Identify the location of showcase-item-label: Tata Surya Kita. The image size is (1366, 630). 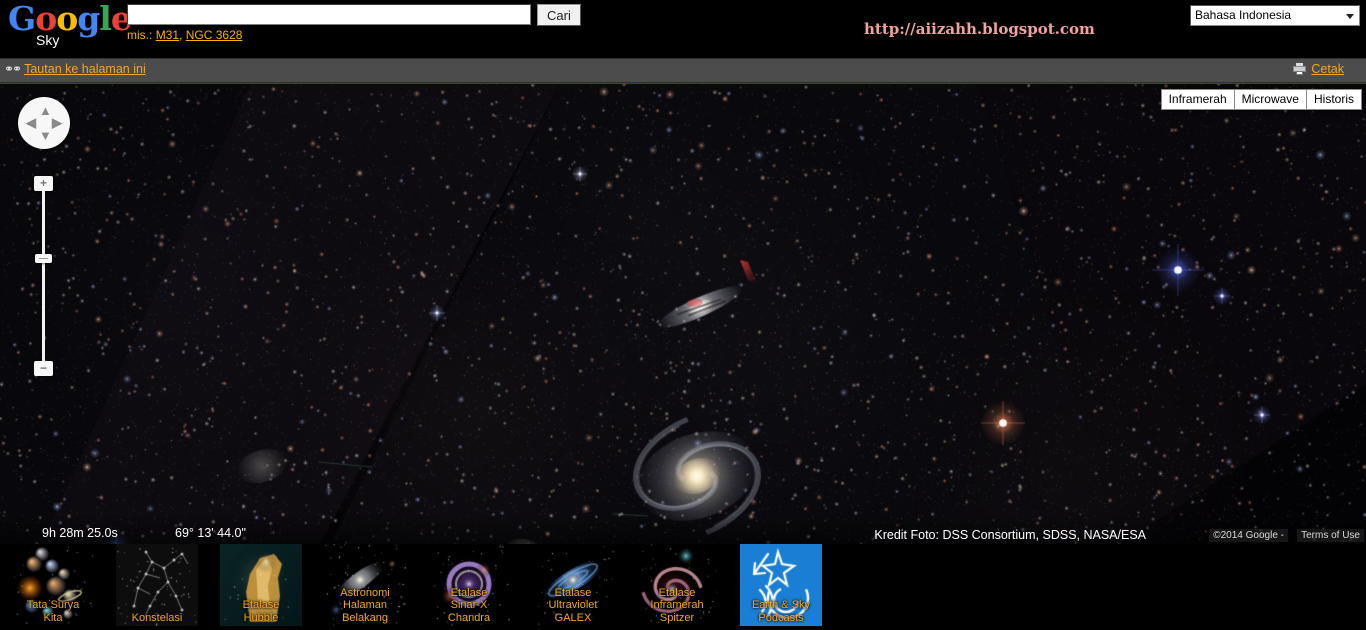
(53, 611).